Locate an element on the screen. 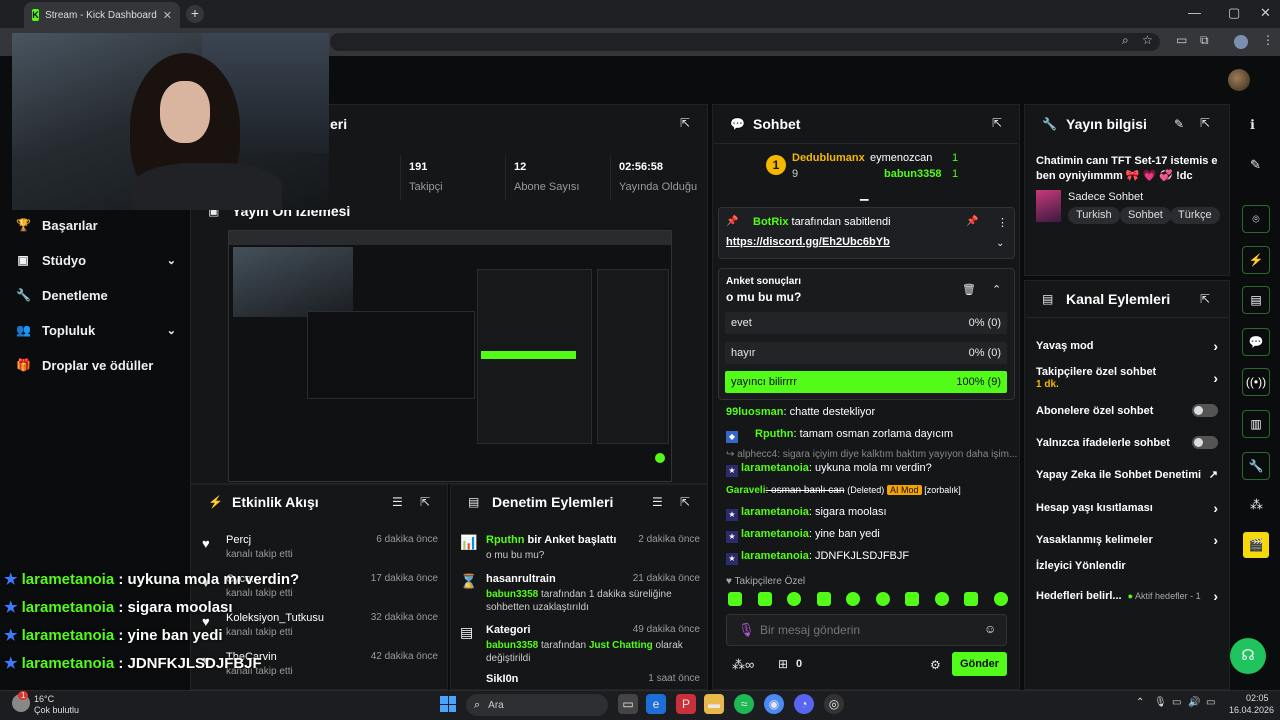 Image resolution: width=1280 pixels, height=720 pixels. taskbar-search: ⌕ Ara is located at coordinates (537, 705).